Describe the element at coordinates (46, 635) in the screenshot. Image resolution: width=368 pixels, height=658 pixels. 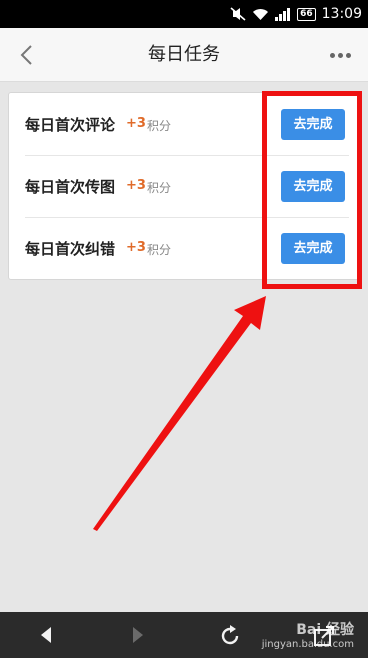
I see `back-triangle-icon` at that location.